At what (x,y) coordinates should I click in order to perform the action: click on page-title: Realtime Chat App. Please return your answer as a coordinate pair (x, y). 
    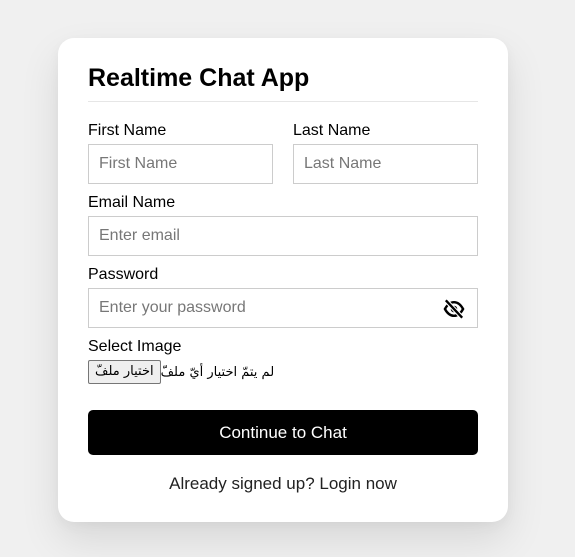
    Looking at the image, I should click on (199, 78).